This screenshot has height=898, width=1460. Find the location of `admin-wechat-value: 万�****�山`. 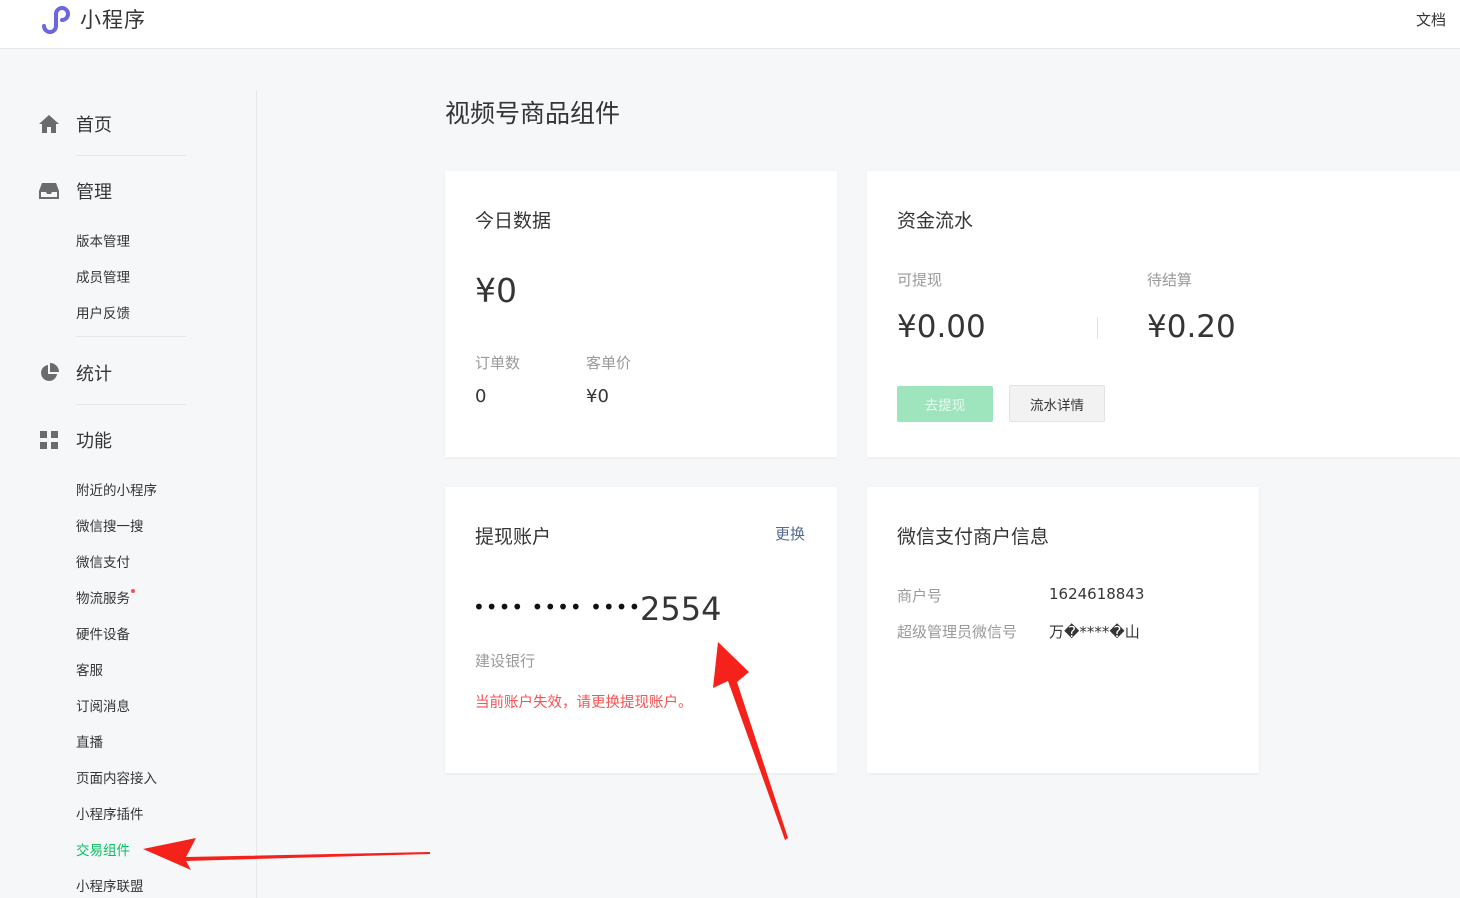

admin-wechat-value: 万�****�山 is located at coordinates (1094, 632).